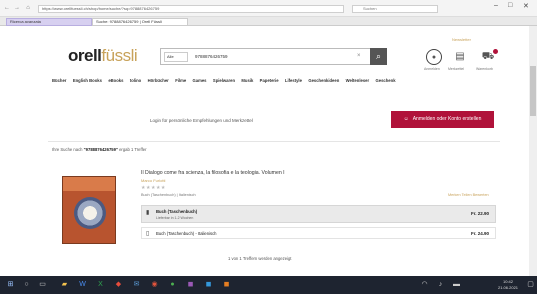 Image resolution: width=537 pixels, height=294 pixels. I want to click on nav-item: Weltenleser, so click(357, 80).